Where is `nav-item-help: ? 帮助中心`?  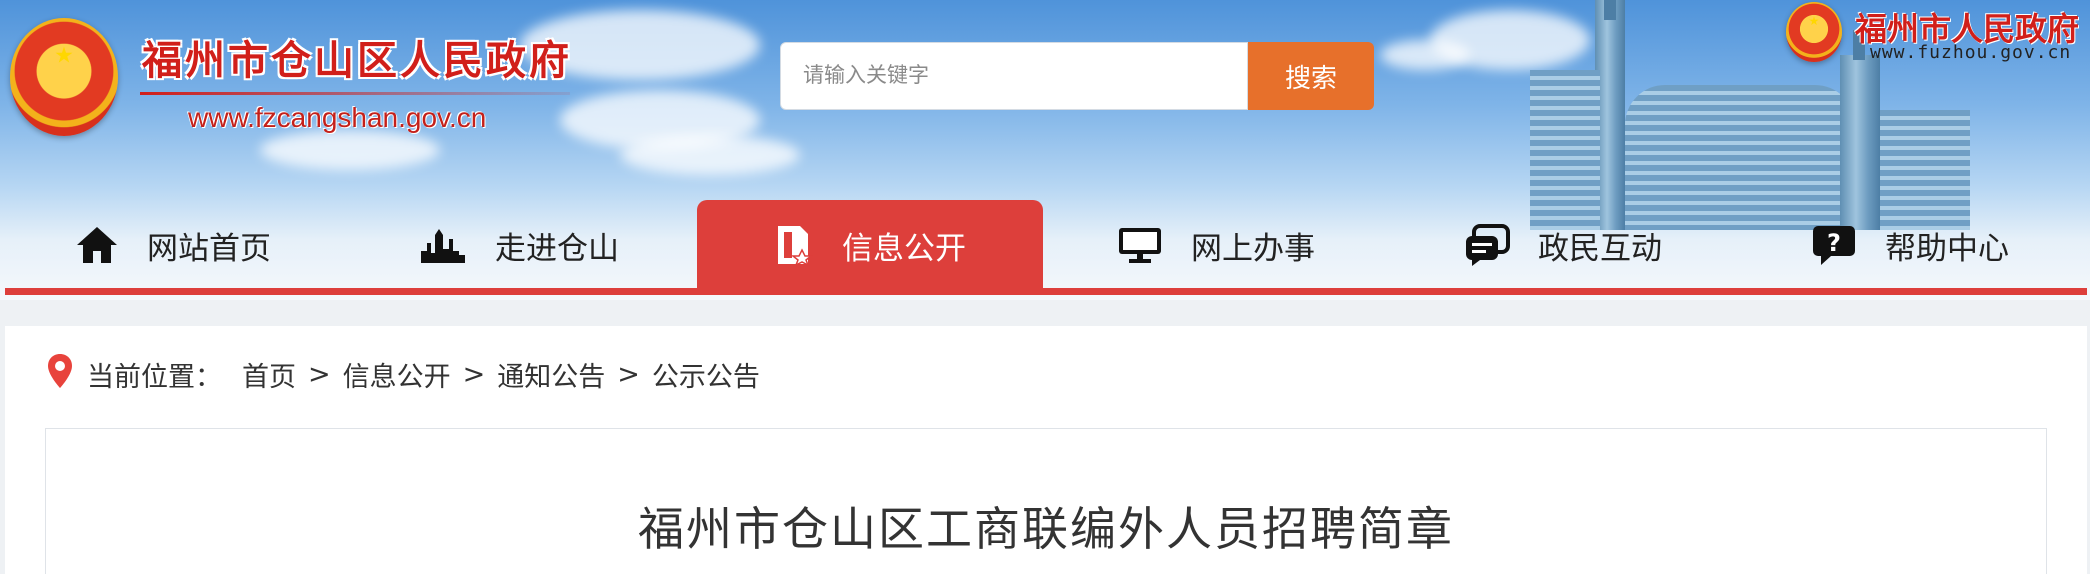 nav-item-help: ? 帮助中心 is located at coordinates (1910, 245).